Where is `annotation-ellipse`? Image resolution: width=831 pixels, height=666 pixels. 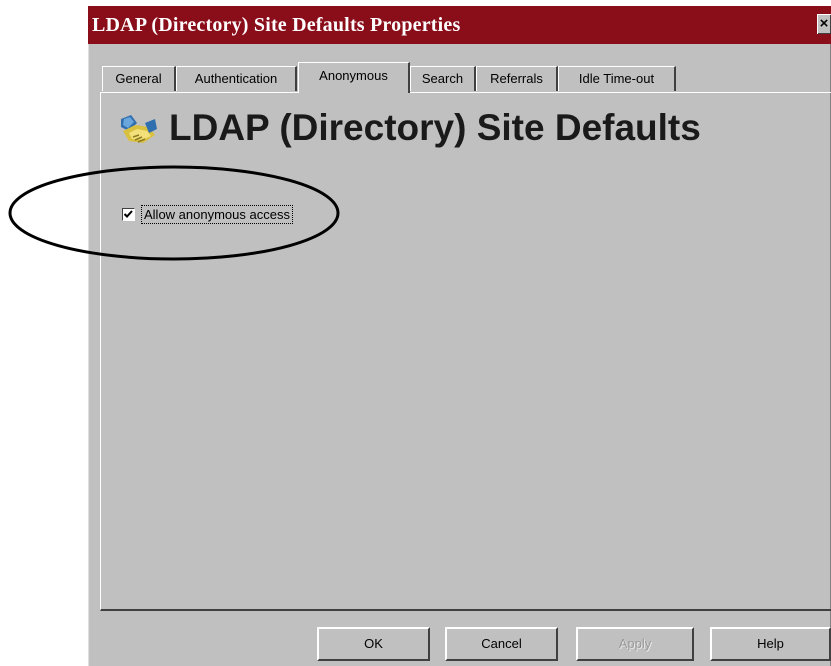
annotation-ellipse is located at coordinates (174, 213).